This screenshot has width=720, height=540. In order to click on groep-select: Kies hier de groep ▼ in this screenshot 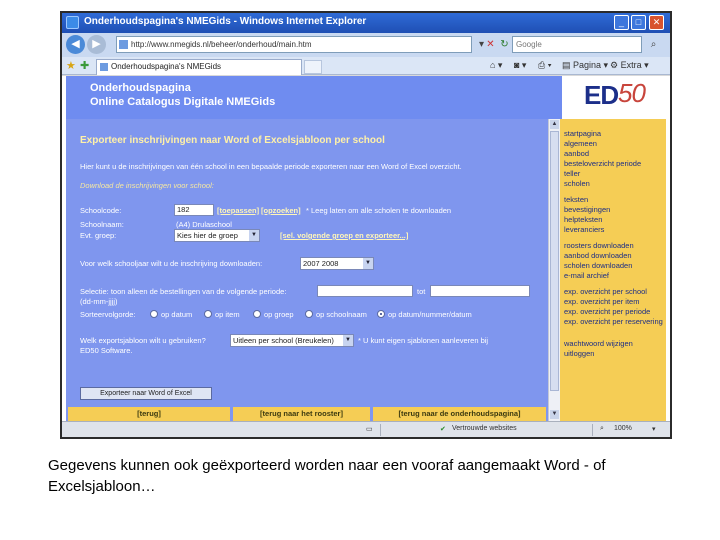, I will do `click(217, 235)`.